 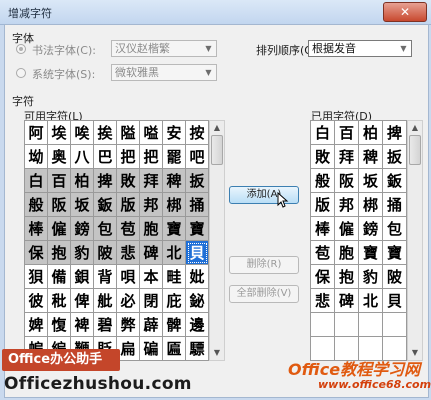 I want to click on char-cell: 背, so click(x=105, y=277).